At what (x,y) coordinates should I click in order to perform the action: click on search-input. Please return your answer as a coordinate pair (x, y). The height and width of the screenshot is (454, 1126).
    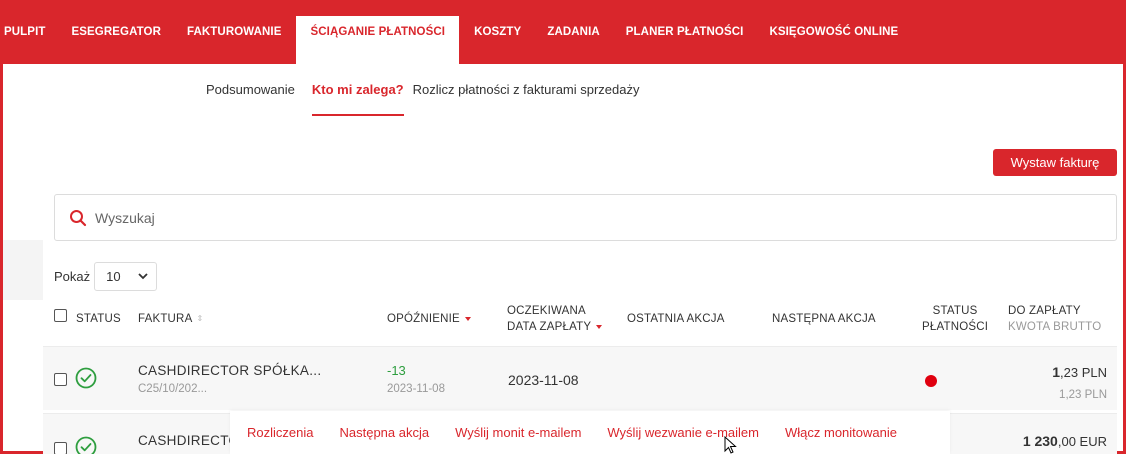
    Looking at the image, I should click on (295, 217).